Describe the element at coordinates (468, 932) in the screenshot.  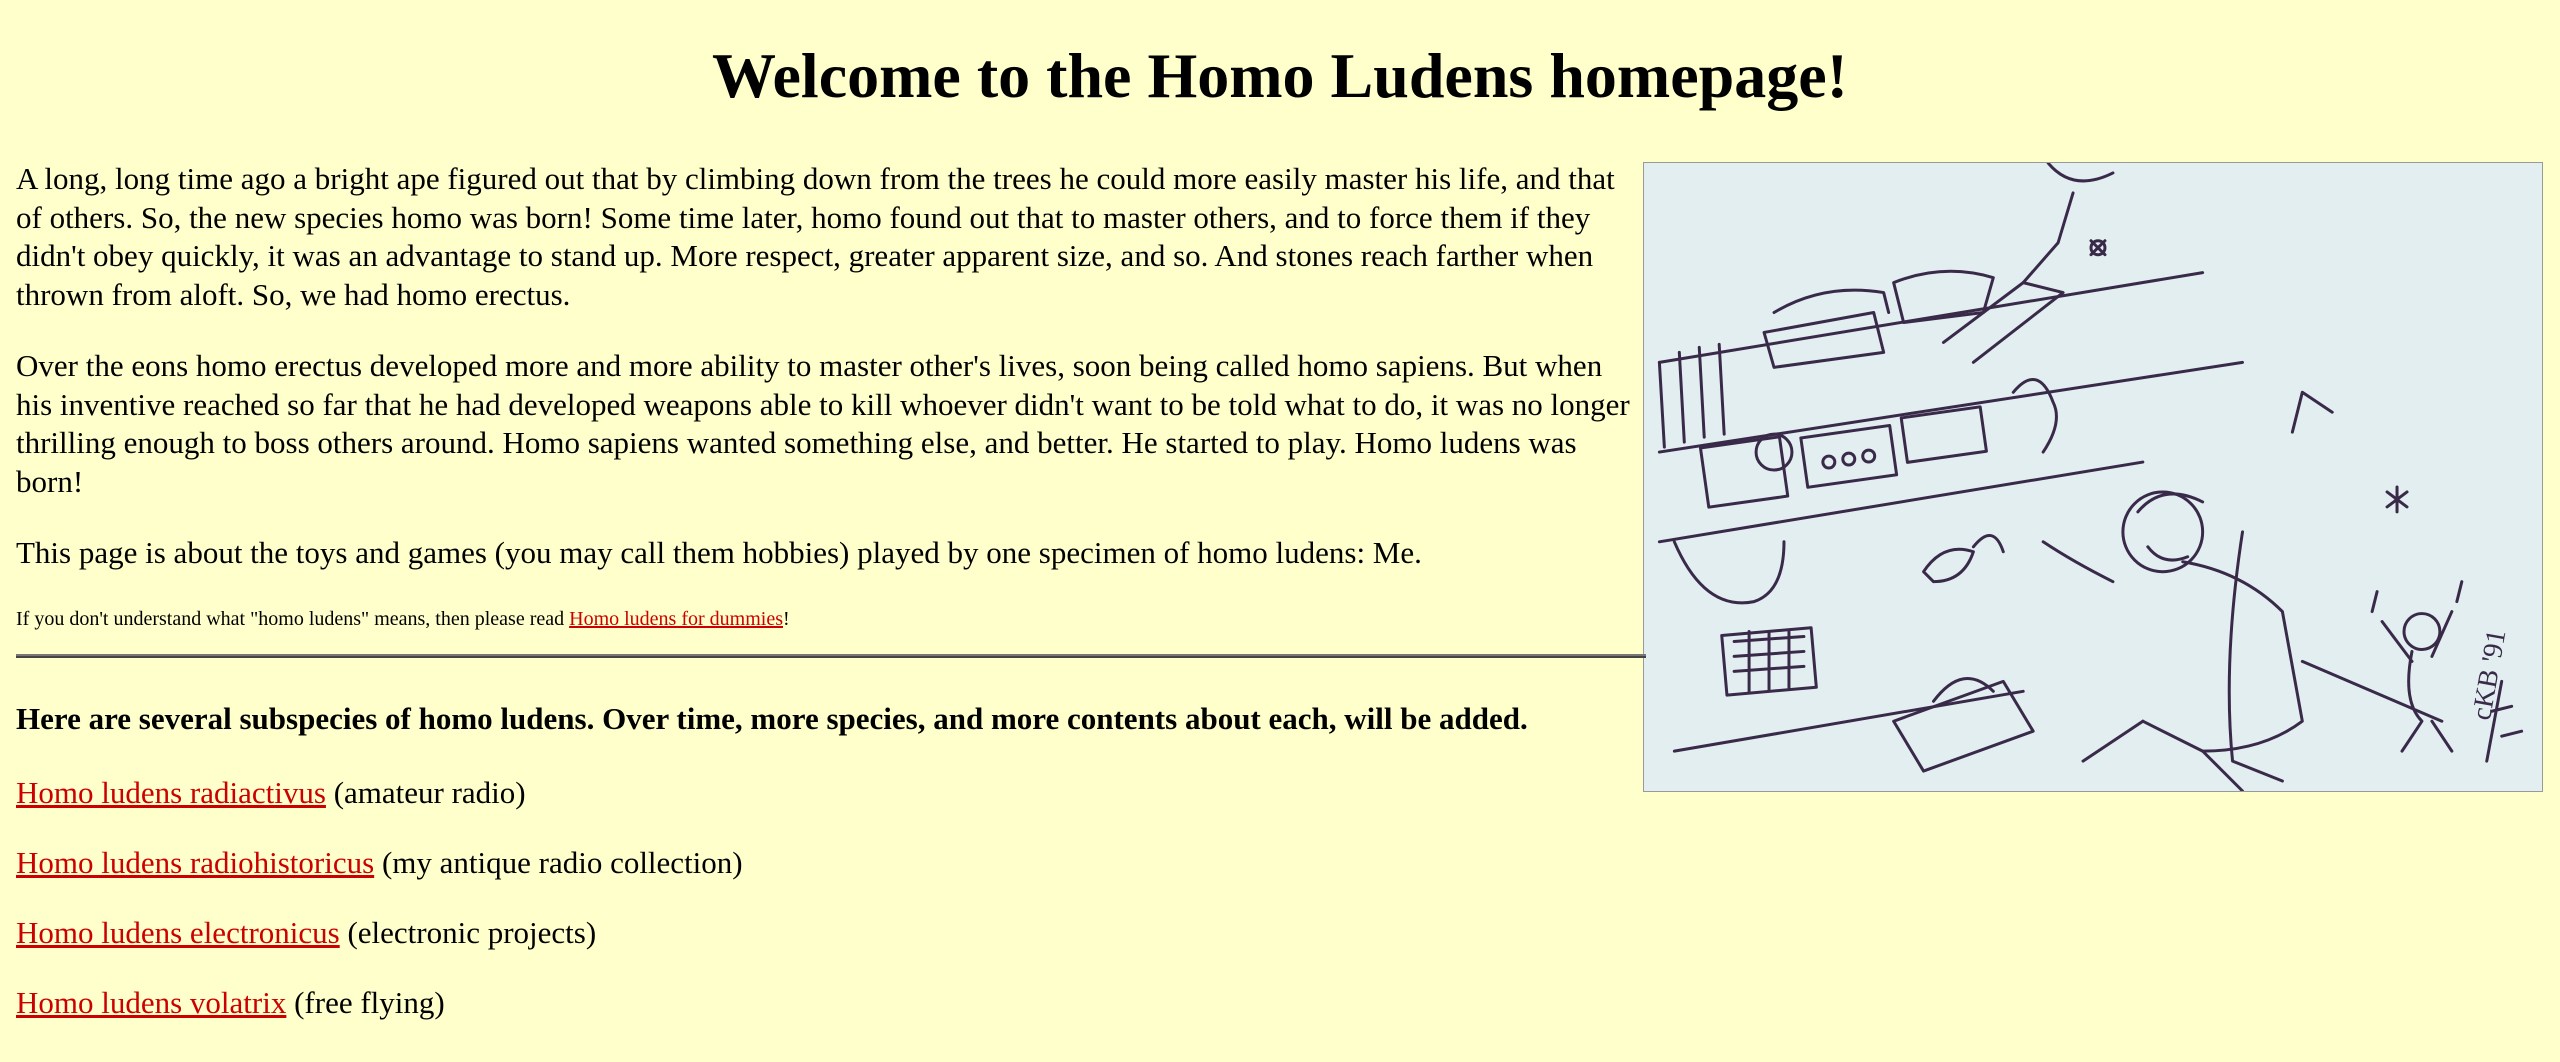
I see `electronicus-desc: (electronic projects)` at that location.